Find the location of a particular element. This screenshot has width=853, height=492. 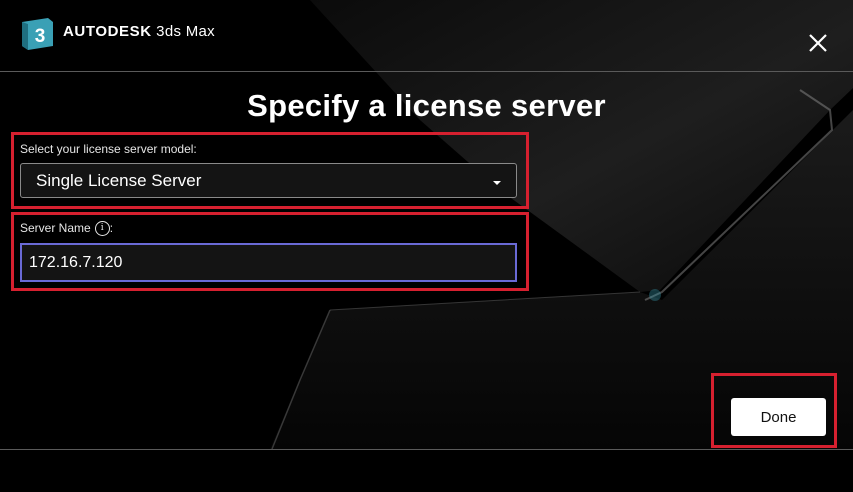

logo-glyph: 3 is located at coordinates (40, 36).